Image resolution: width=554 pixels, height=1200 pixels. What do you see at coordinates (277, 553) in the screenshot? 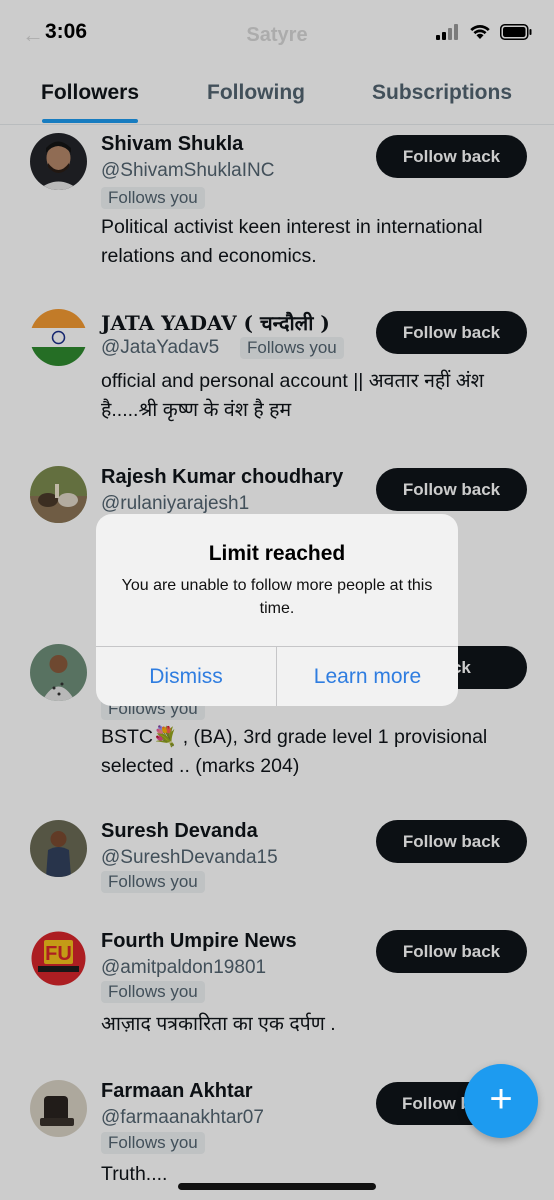
I see `alert-title: Limit reached` at bounding box center [277, 553].